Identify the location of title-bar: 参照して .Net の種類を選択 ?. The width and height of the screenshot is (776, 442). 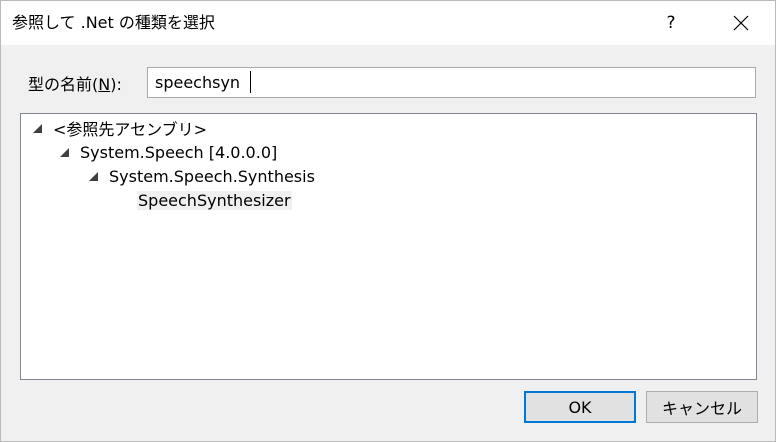
(388, 23).